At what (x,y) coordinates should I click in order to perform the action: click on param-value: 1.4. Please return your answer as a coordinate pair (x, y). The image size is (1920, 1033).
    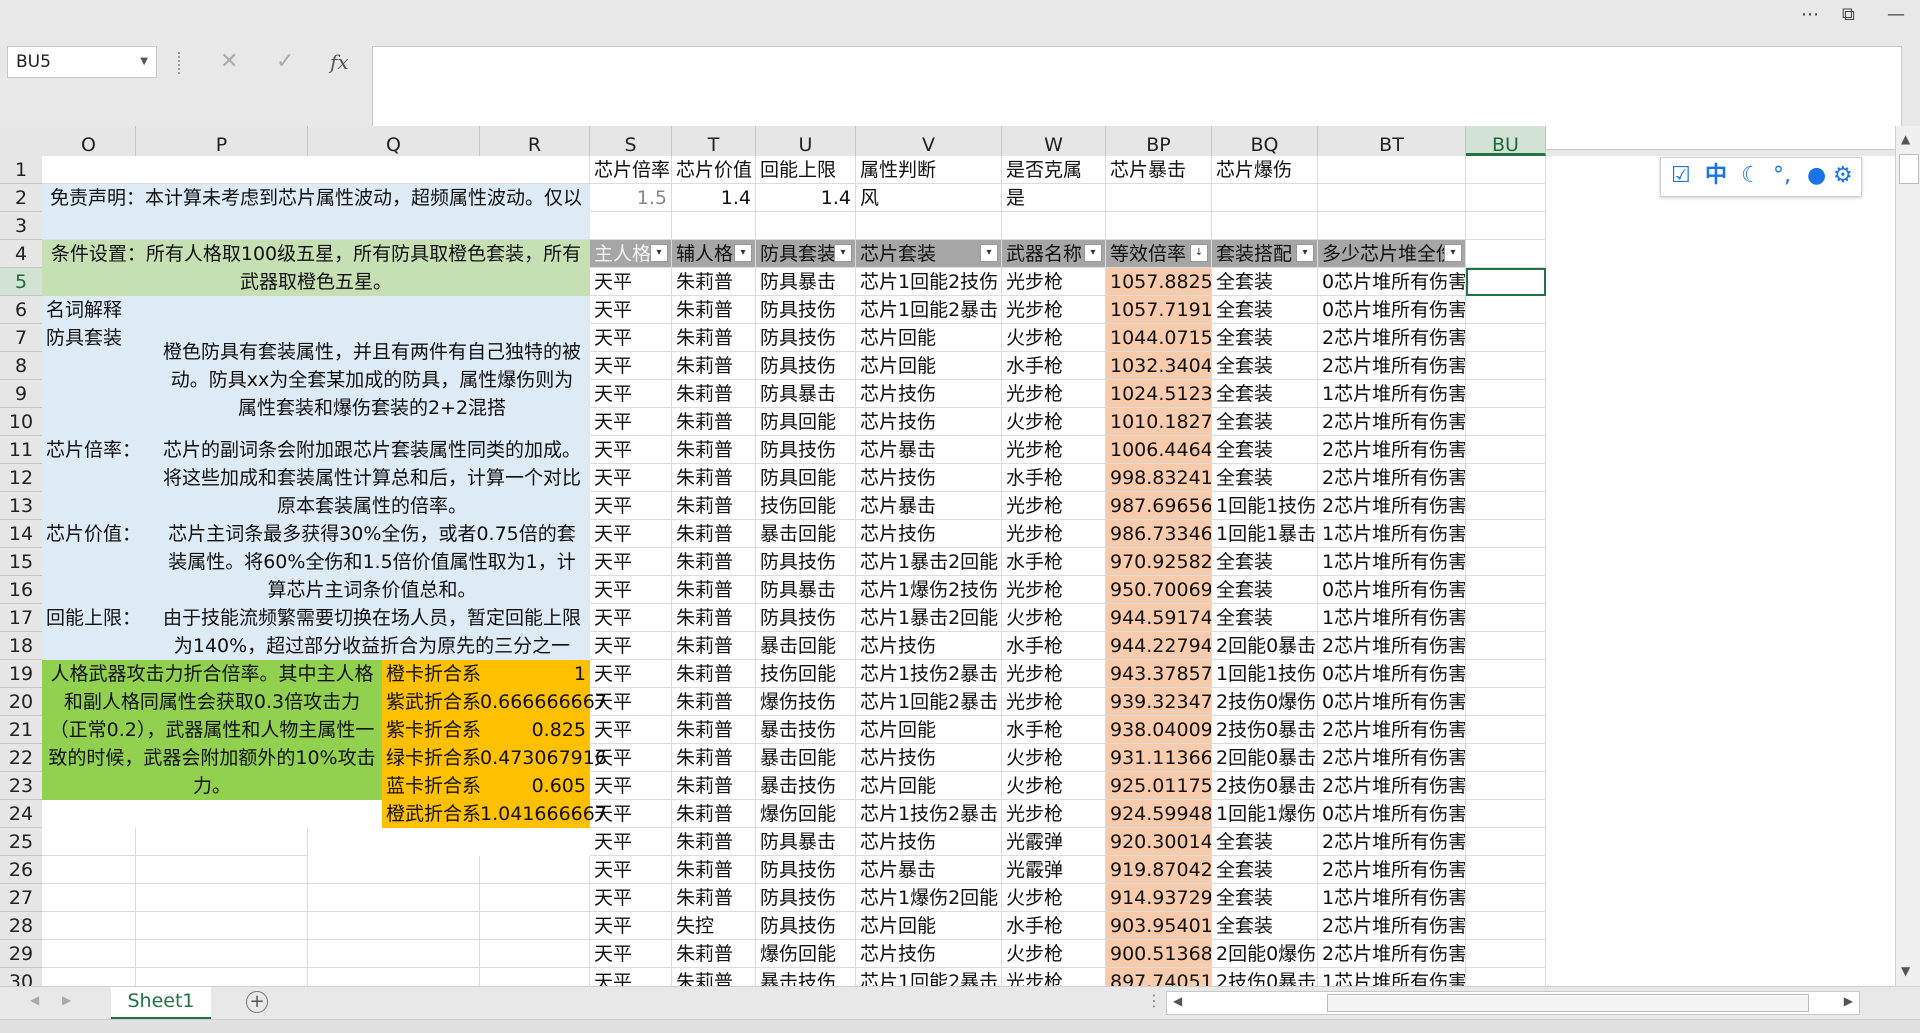
    Looking at the image, I should click on (806, 198).